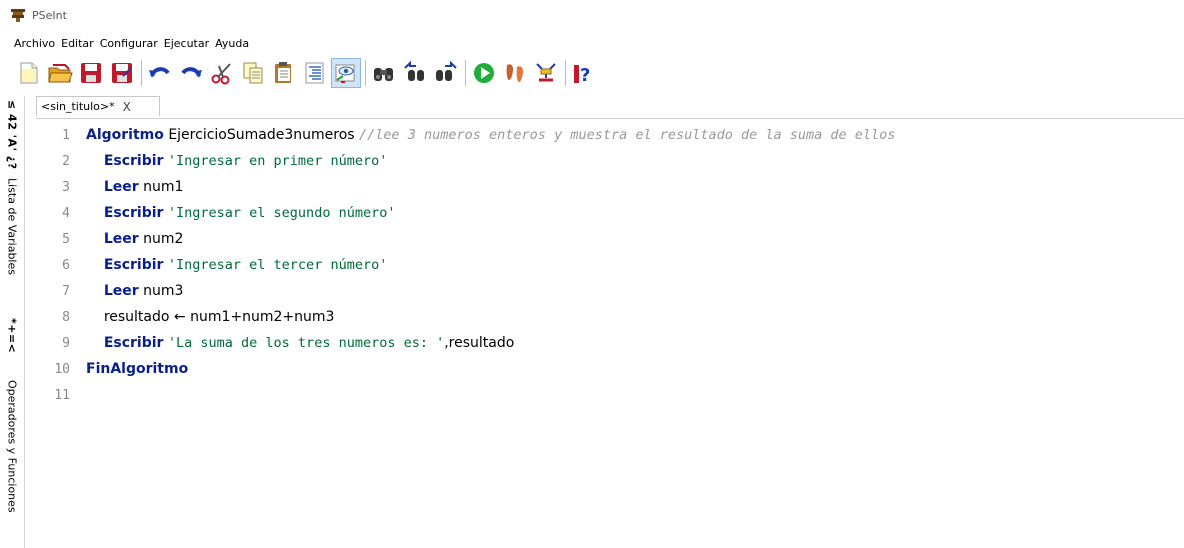  I want to click on copy-button, so click(253, 73).